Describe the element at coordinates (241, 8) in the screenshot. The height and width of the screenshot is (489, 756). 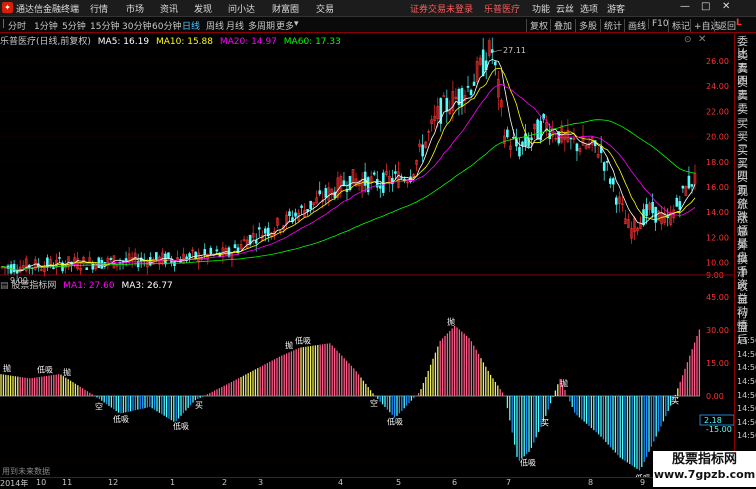
I see `menu-item-ask: 问小达` at that location.